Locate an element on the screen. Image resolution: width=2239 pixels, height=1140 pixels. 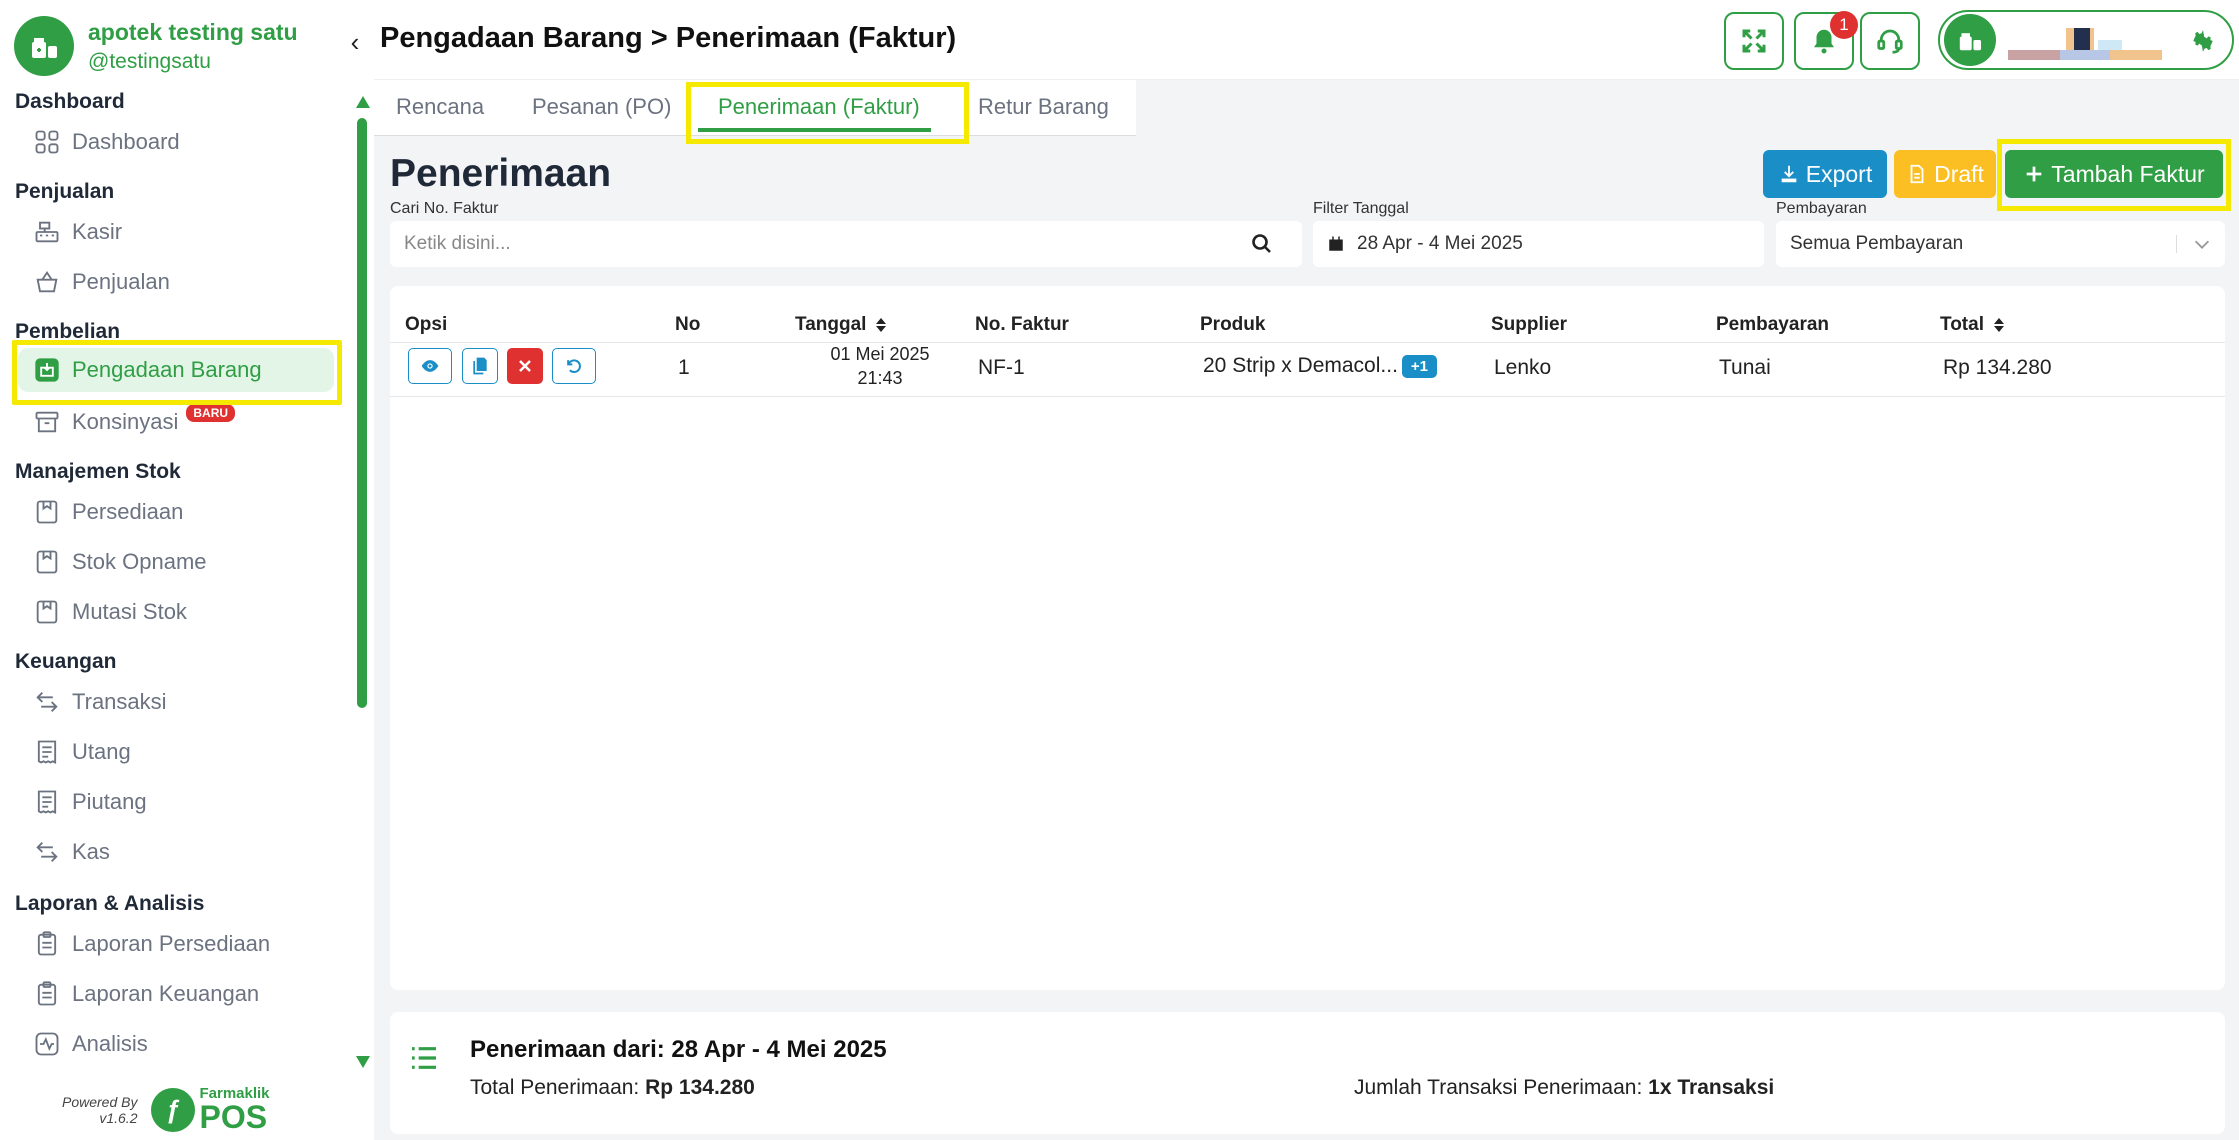
return-button is located at coordinates (574, 366).